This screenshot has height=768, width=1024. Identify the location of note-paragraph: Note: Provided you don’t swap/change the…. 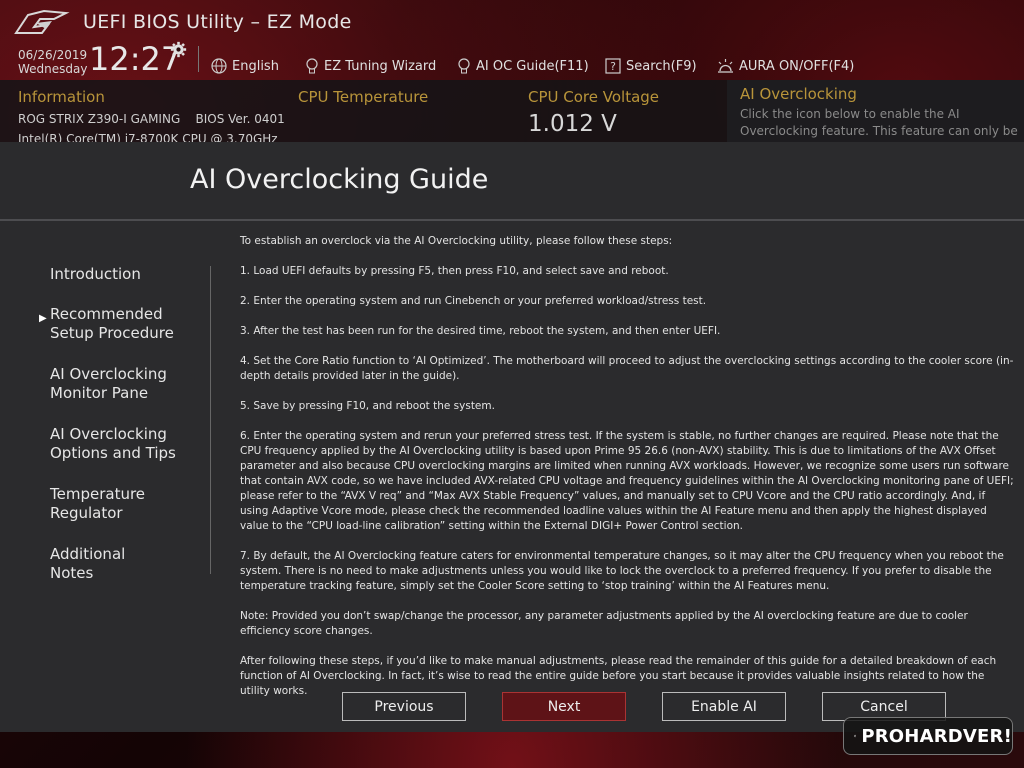
(604, 623).